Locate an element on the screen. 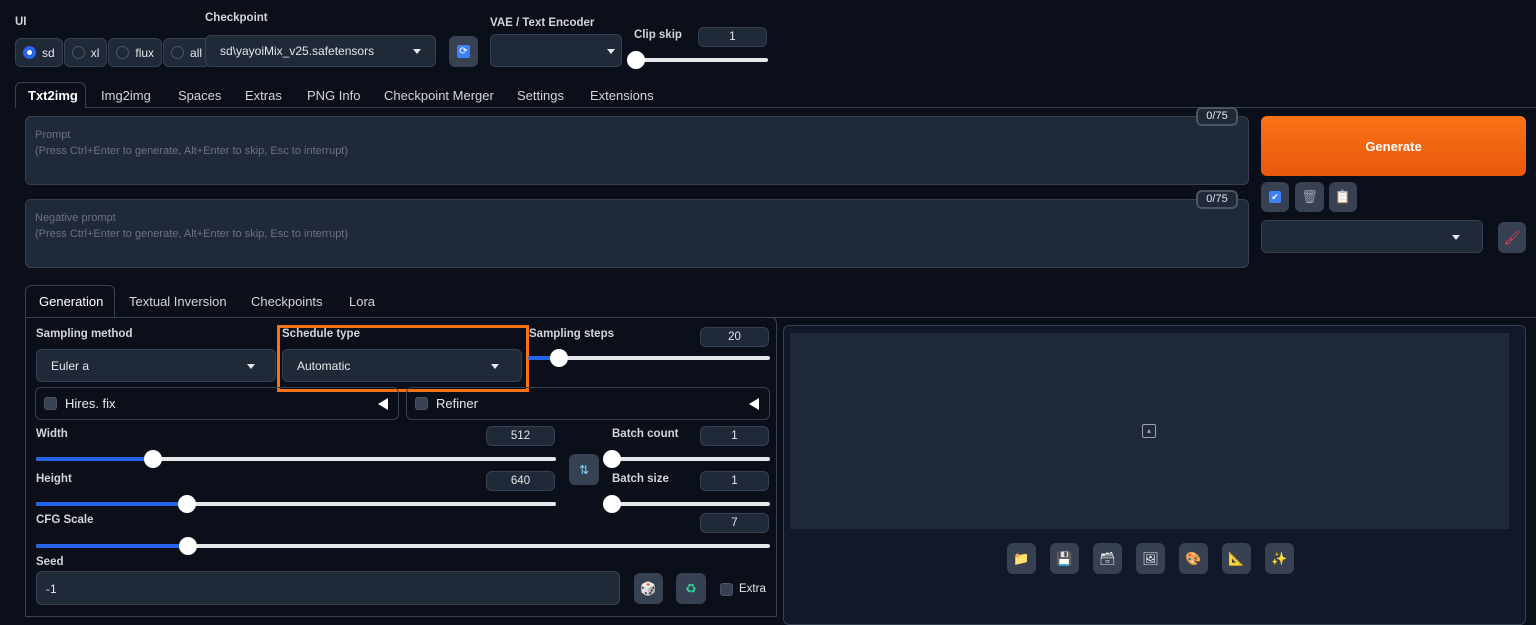 The height and width of the screenshot is (625, 1536). generate-button: Generate is located at coordinates (1393, 146).